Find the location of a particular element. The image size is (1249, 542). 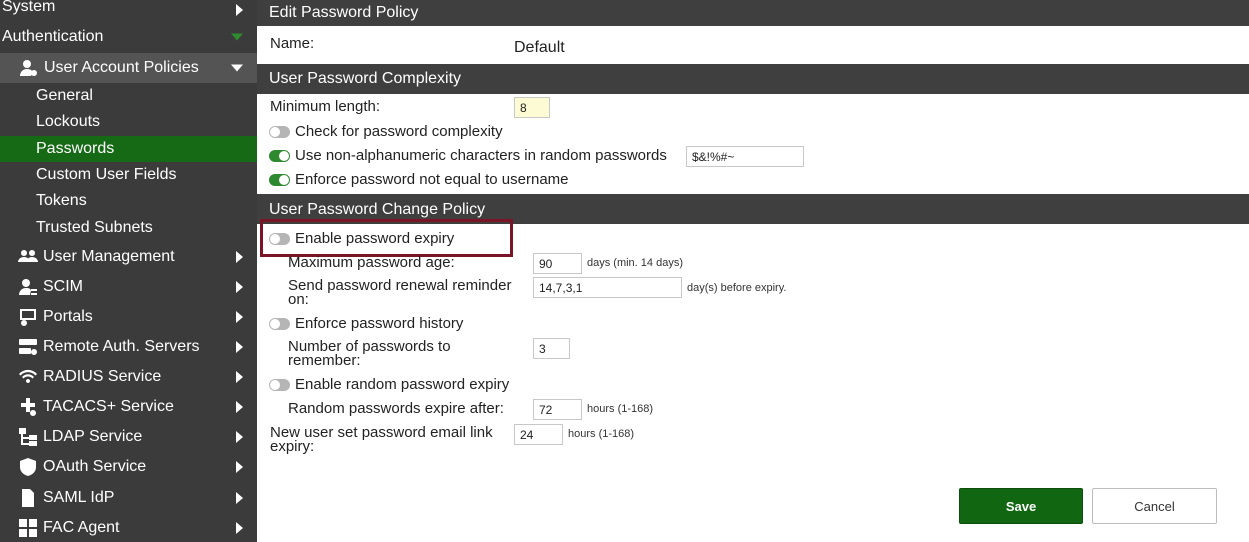

random-expire-after-input is located at coordinates (557, 409).